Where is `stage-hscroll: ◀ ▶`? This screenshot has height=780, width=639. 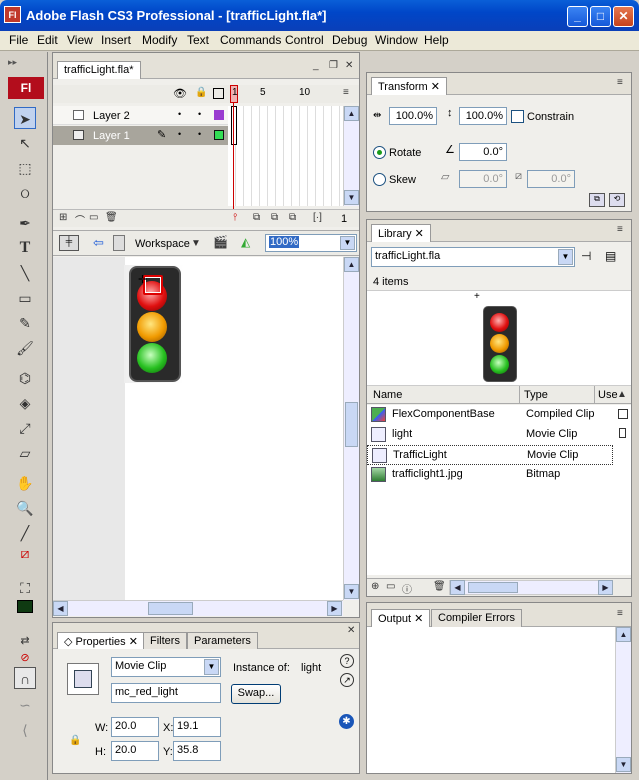 stage-hscroll: ◀ ▶ is located at coordinates (198, 608).